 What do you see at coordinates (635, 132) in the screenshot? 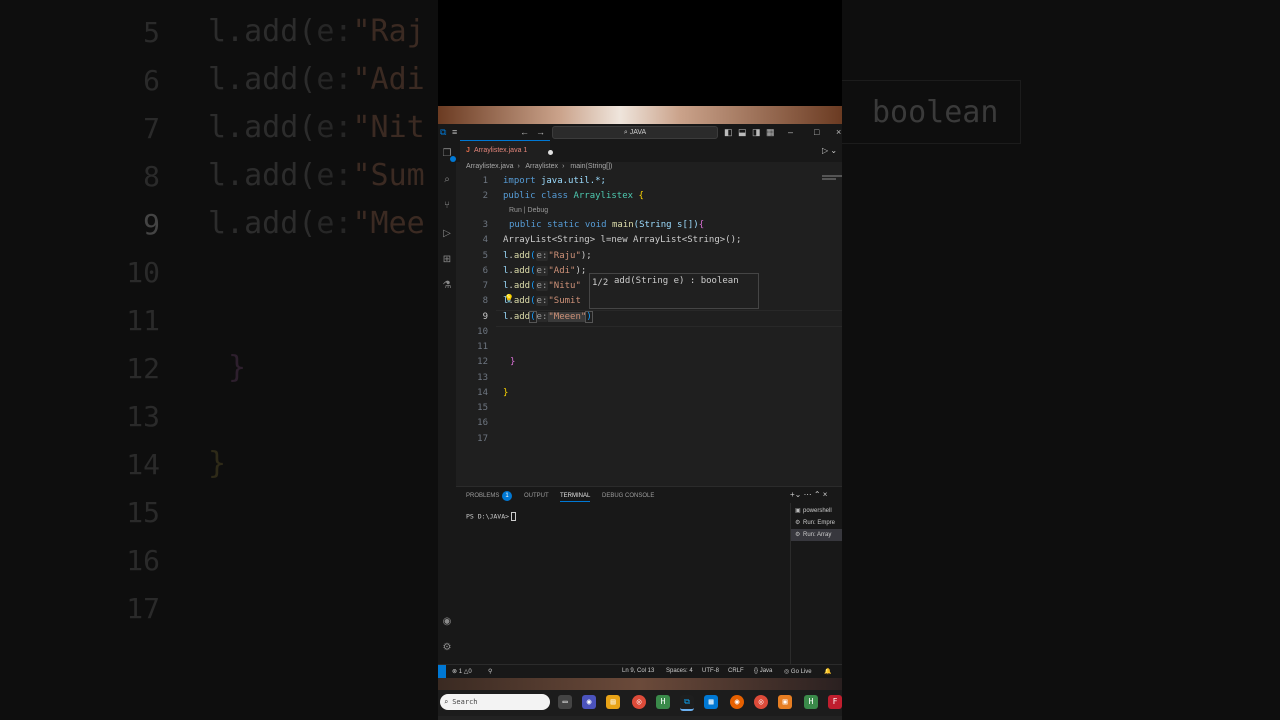
I see `command-center-search: ⌕ JAVA` at bounding box center [635, 132].